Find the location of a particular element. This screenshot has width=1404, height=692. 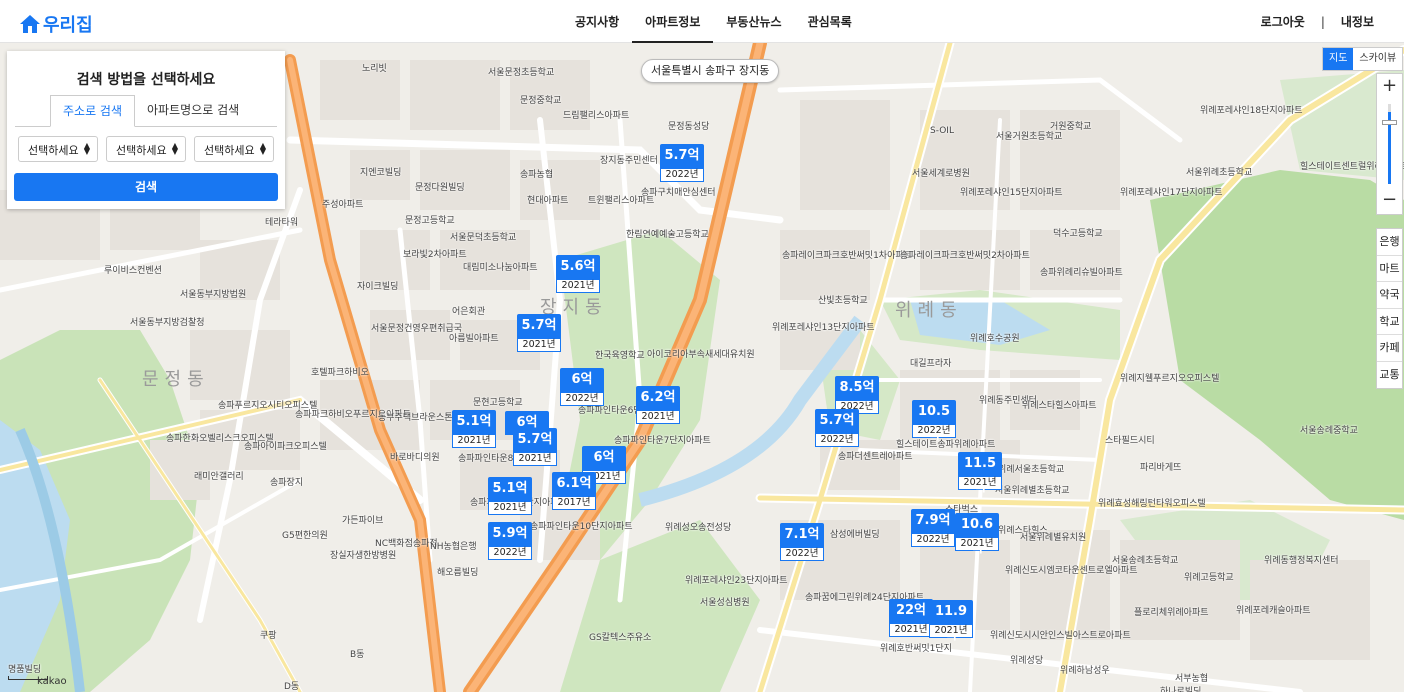

map-label: 하나로빌딩 is located at coordinates (1181, 689).